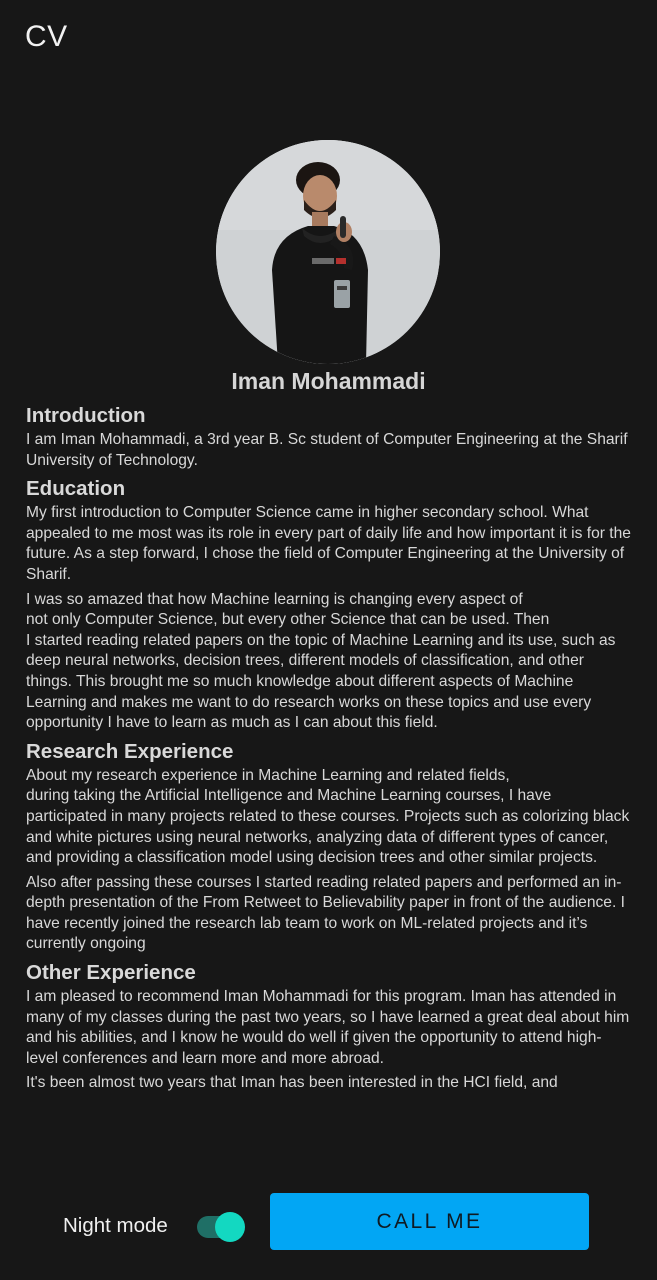 The width and height of the screenshot is (657, 1280). Describe the element at coordinates (76, 489) in the screenshot. I see `section-heading-education: Education` at that location.